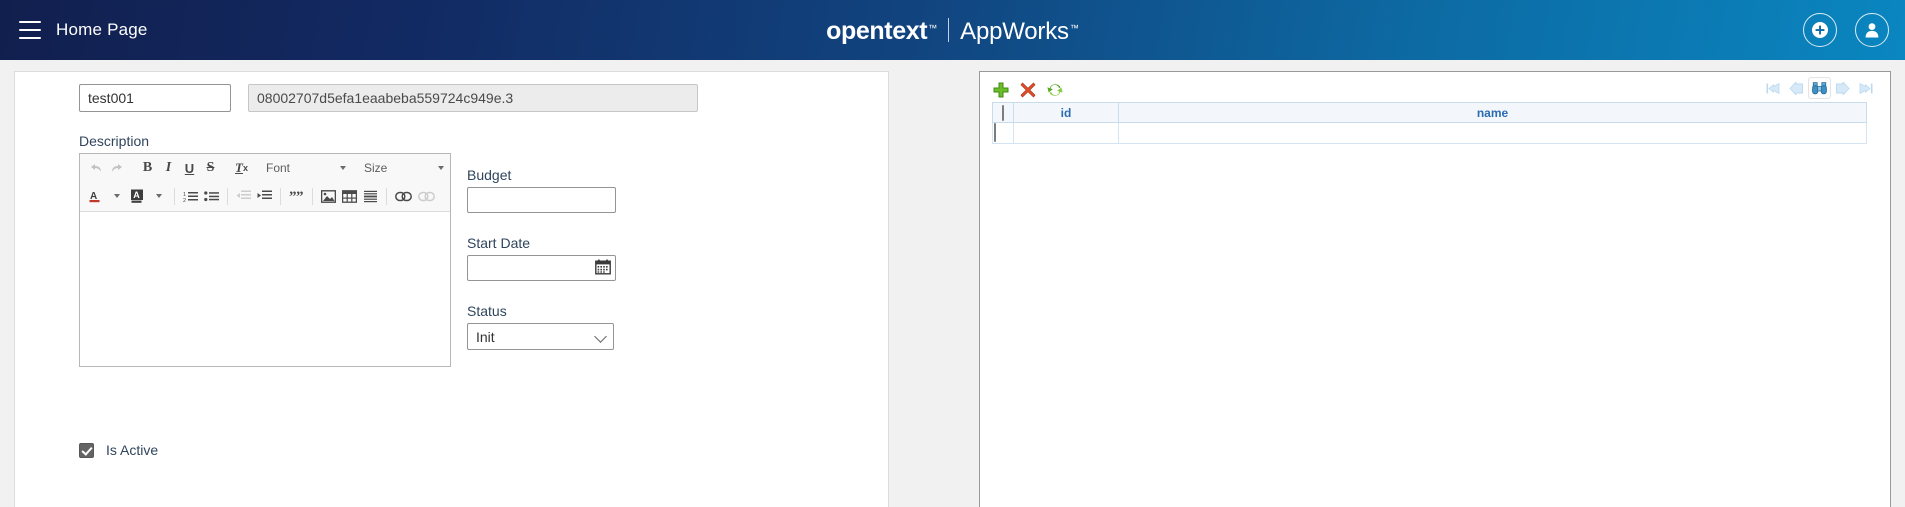  I want to click on budget-input, so click(541, 200).